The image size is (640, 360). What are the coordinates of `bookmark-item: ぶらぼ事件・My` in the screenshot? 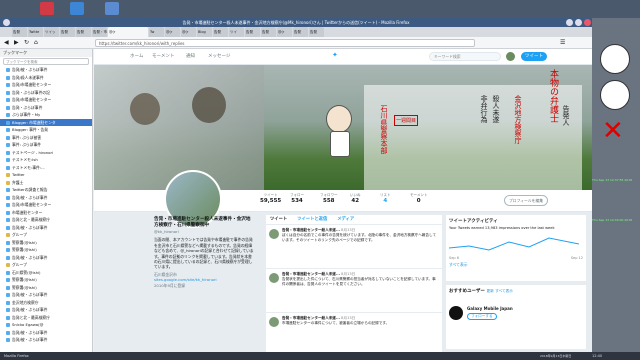 It's located at (46, 115).